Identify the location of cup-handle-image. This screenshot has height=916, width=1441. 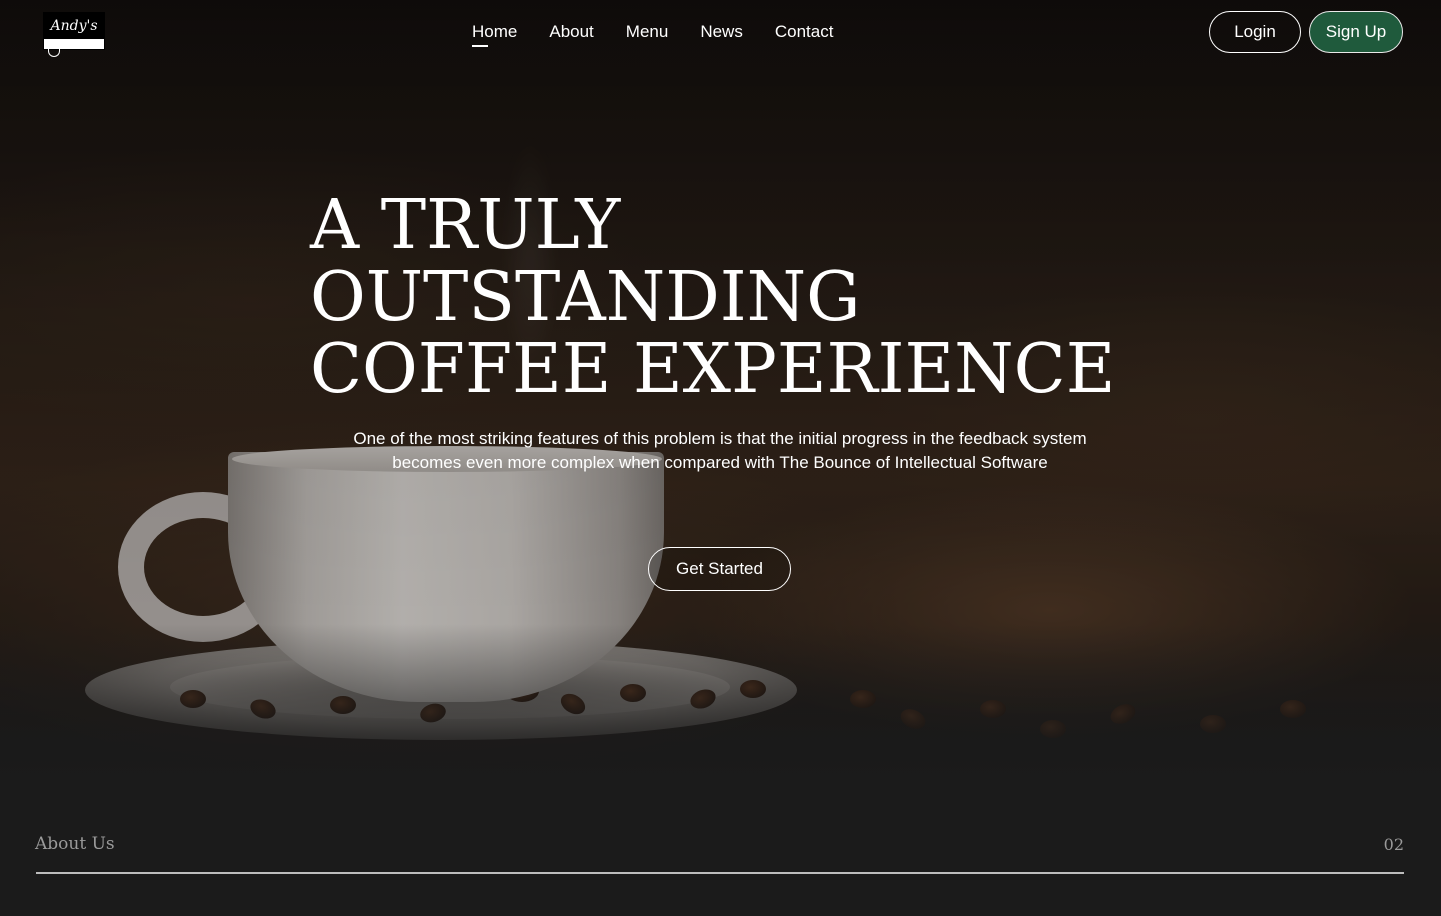
(203, 567).